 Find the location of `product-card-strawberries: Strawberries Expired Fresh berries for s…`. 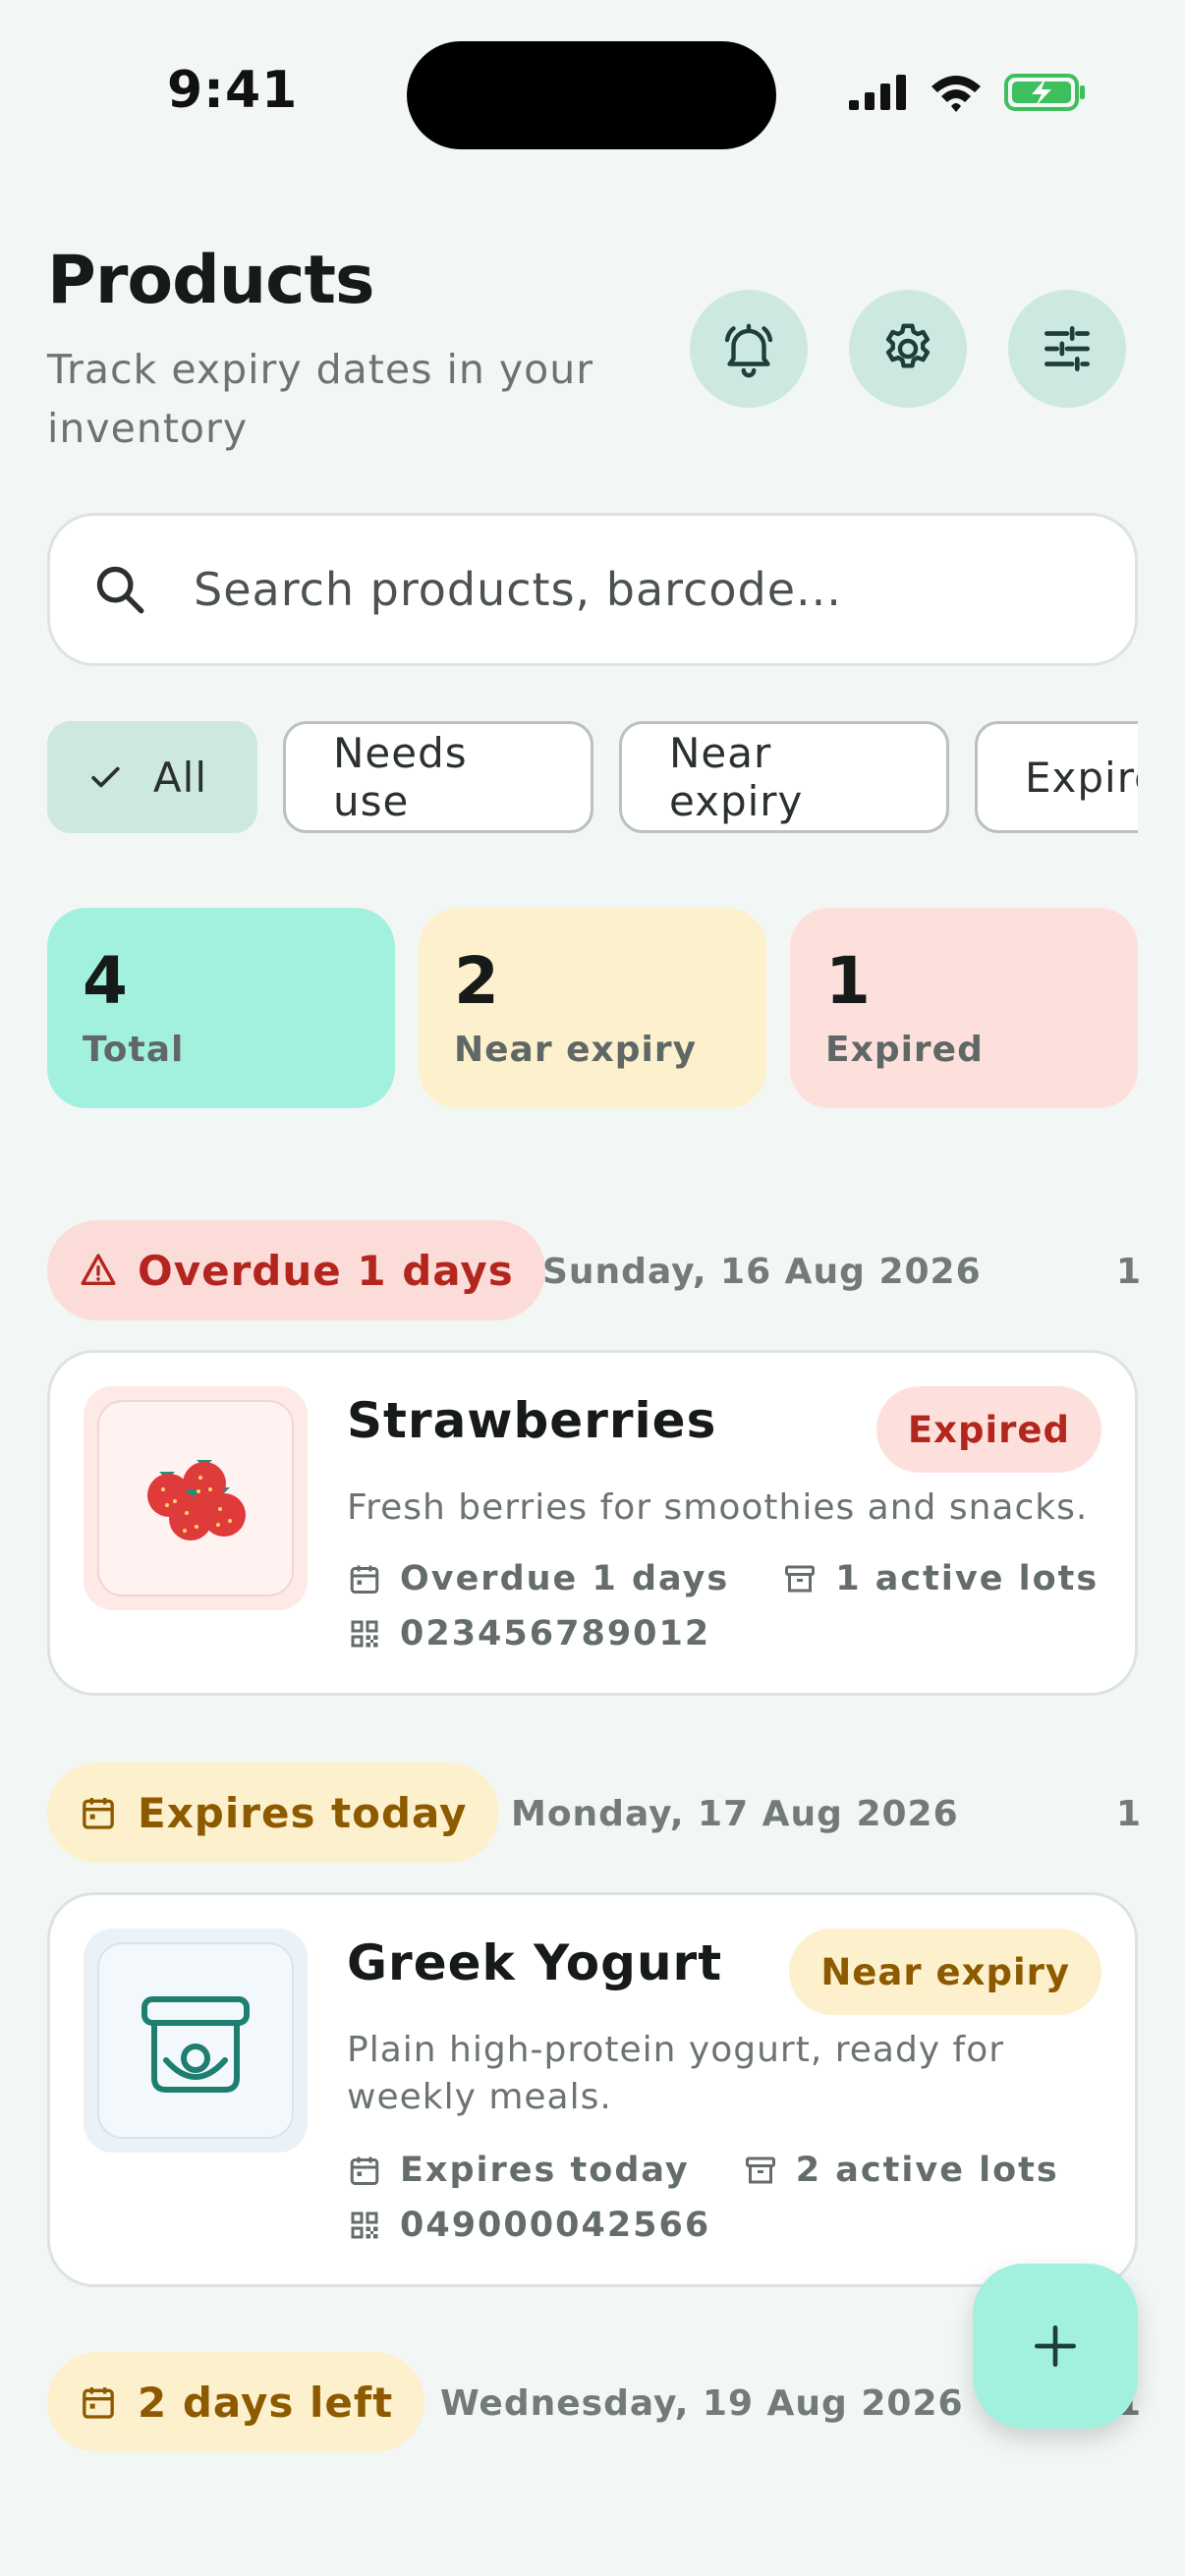

product-card-strawberries: Strawberries Expired Fresh berries for s… is located at coordinates (592, 1523).